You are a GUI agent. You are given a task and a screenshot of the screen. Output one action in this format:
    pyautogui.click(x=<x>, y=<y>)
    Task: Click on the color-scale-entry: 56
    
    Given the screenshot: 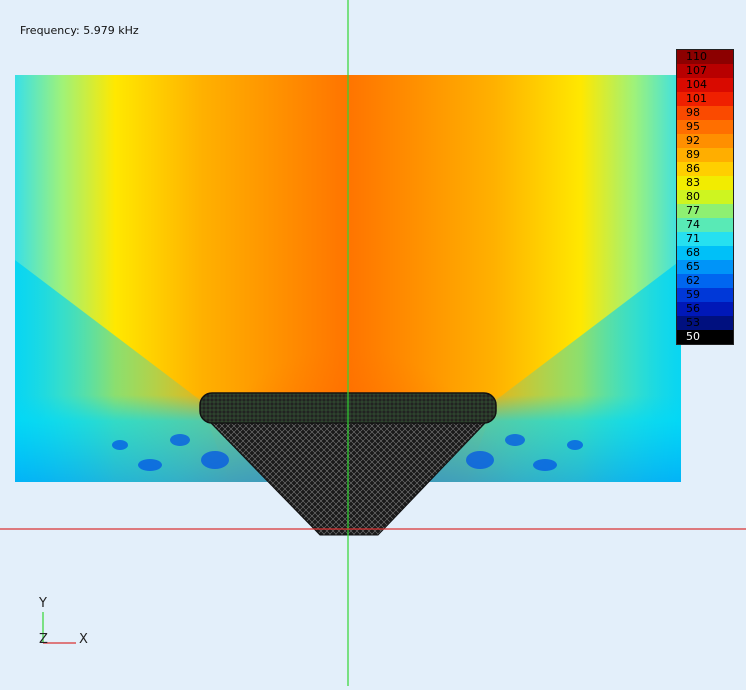 What is the action you would take?
    pyautogui.click(x=705, y=309)
    